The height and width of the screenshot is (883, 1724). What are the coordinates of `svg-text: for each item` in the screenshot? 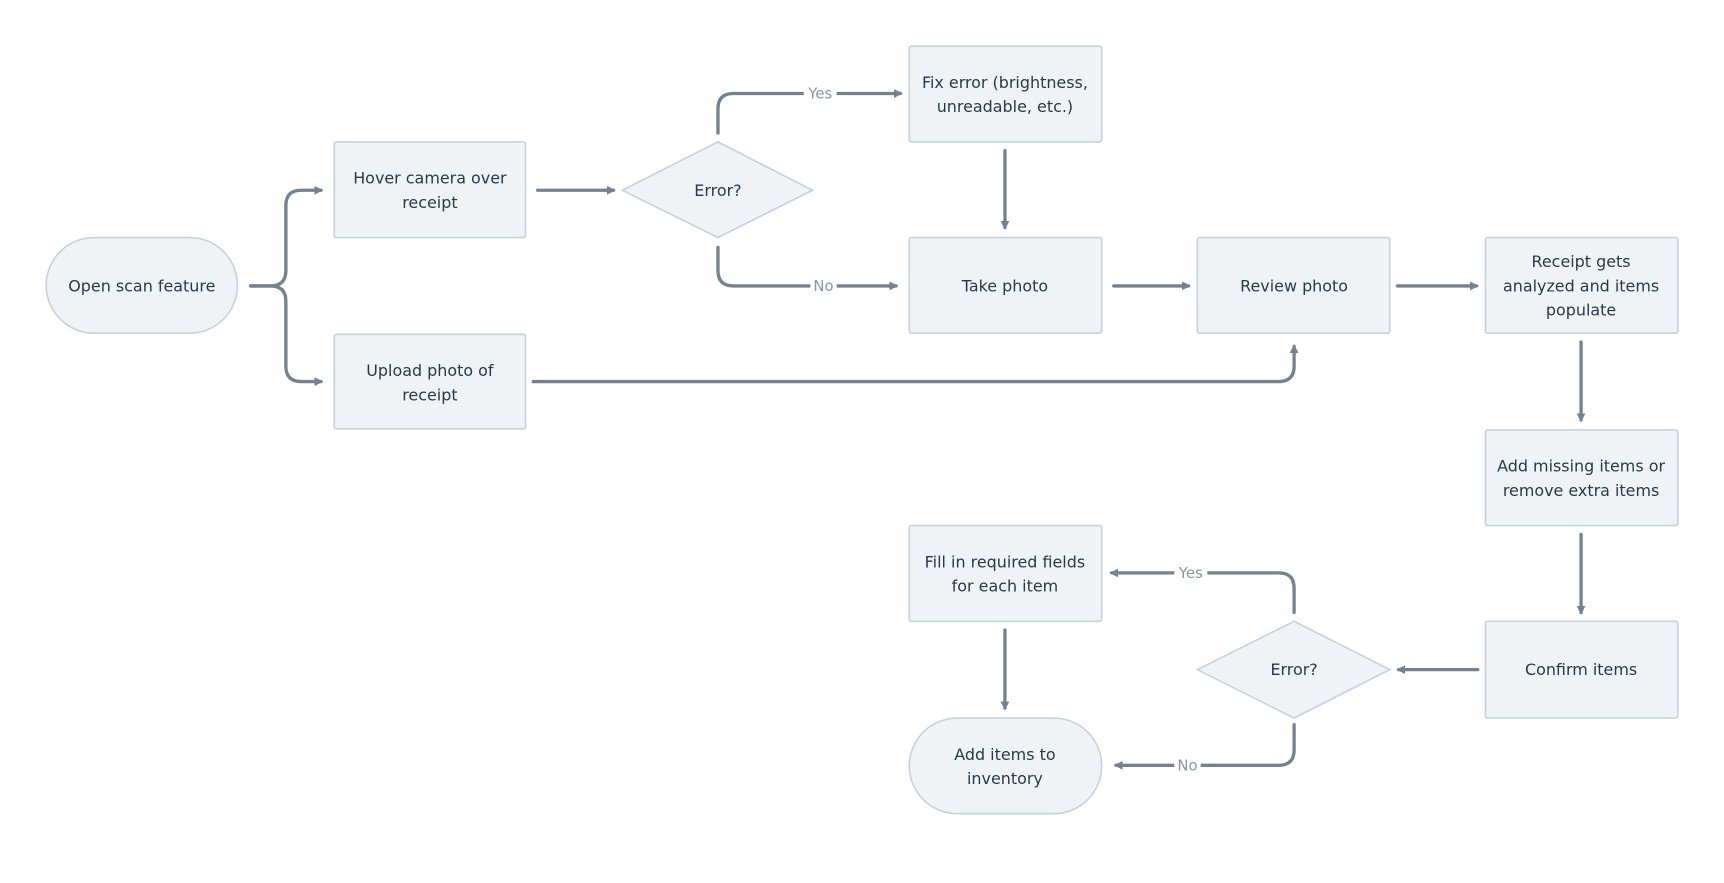 It's located at (1005, 586).